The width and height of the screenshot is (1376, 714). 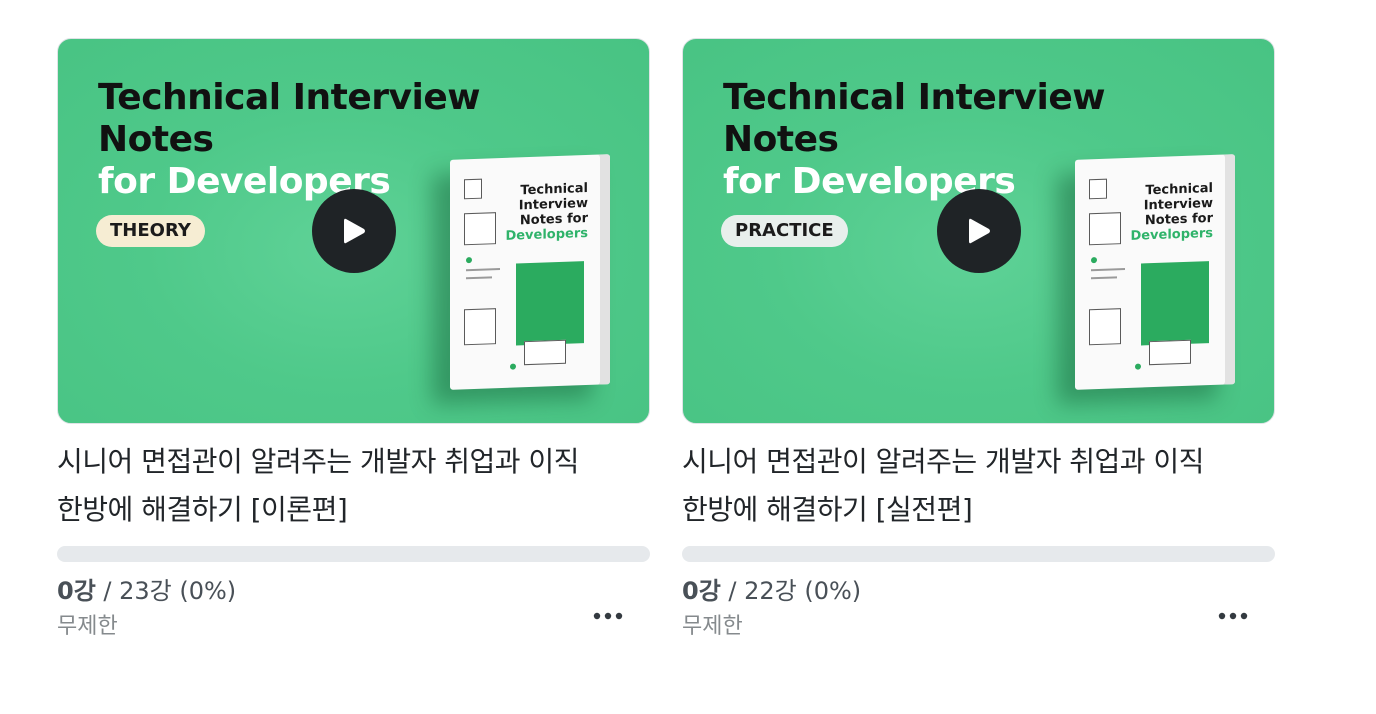 What do you see at coordinates (978, 591) in the screenshot?
I see `lecture-count: 0강 / 22강 (0%)` at bounding box center [978, 591].